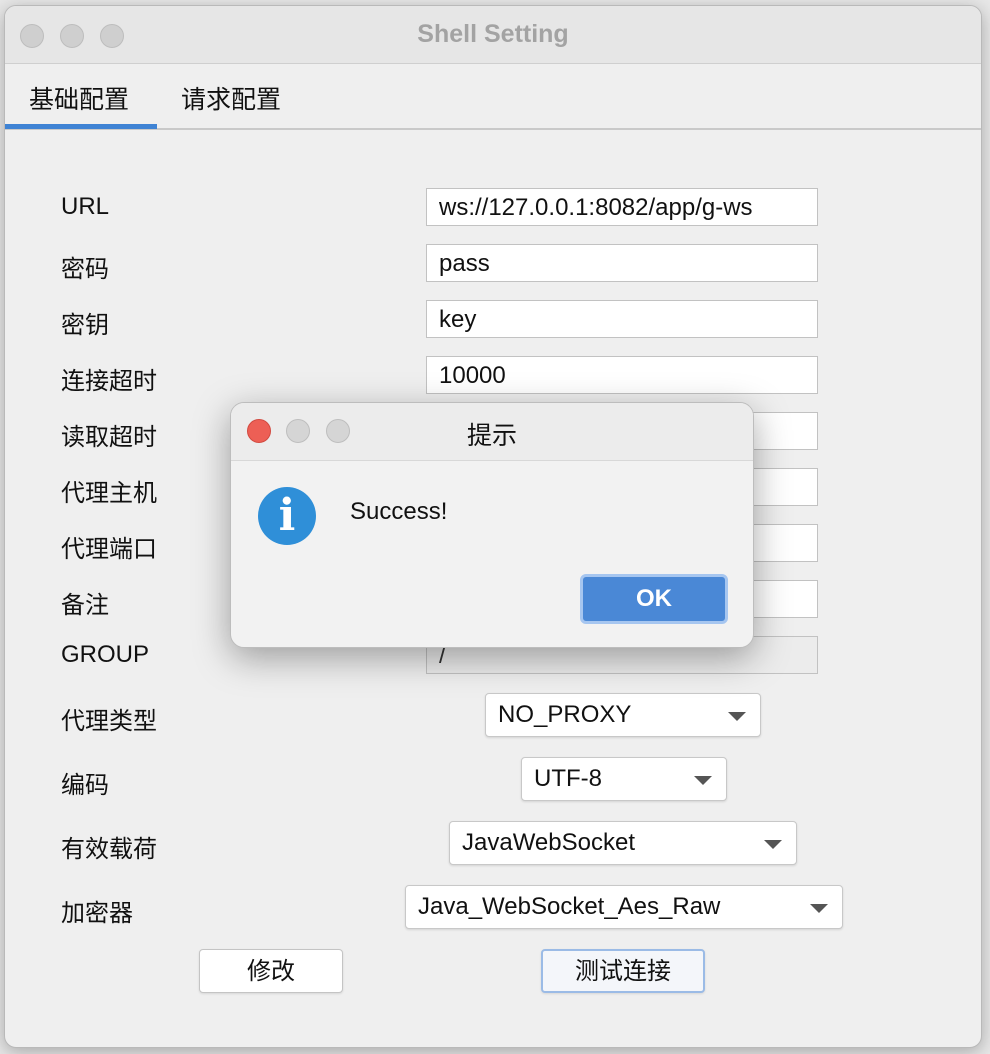  Describe the element at coordinates (109, 381) in the screenshot. I see `connect-timeout-label: 连接超时` at that location.